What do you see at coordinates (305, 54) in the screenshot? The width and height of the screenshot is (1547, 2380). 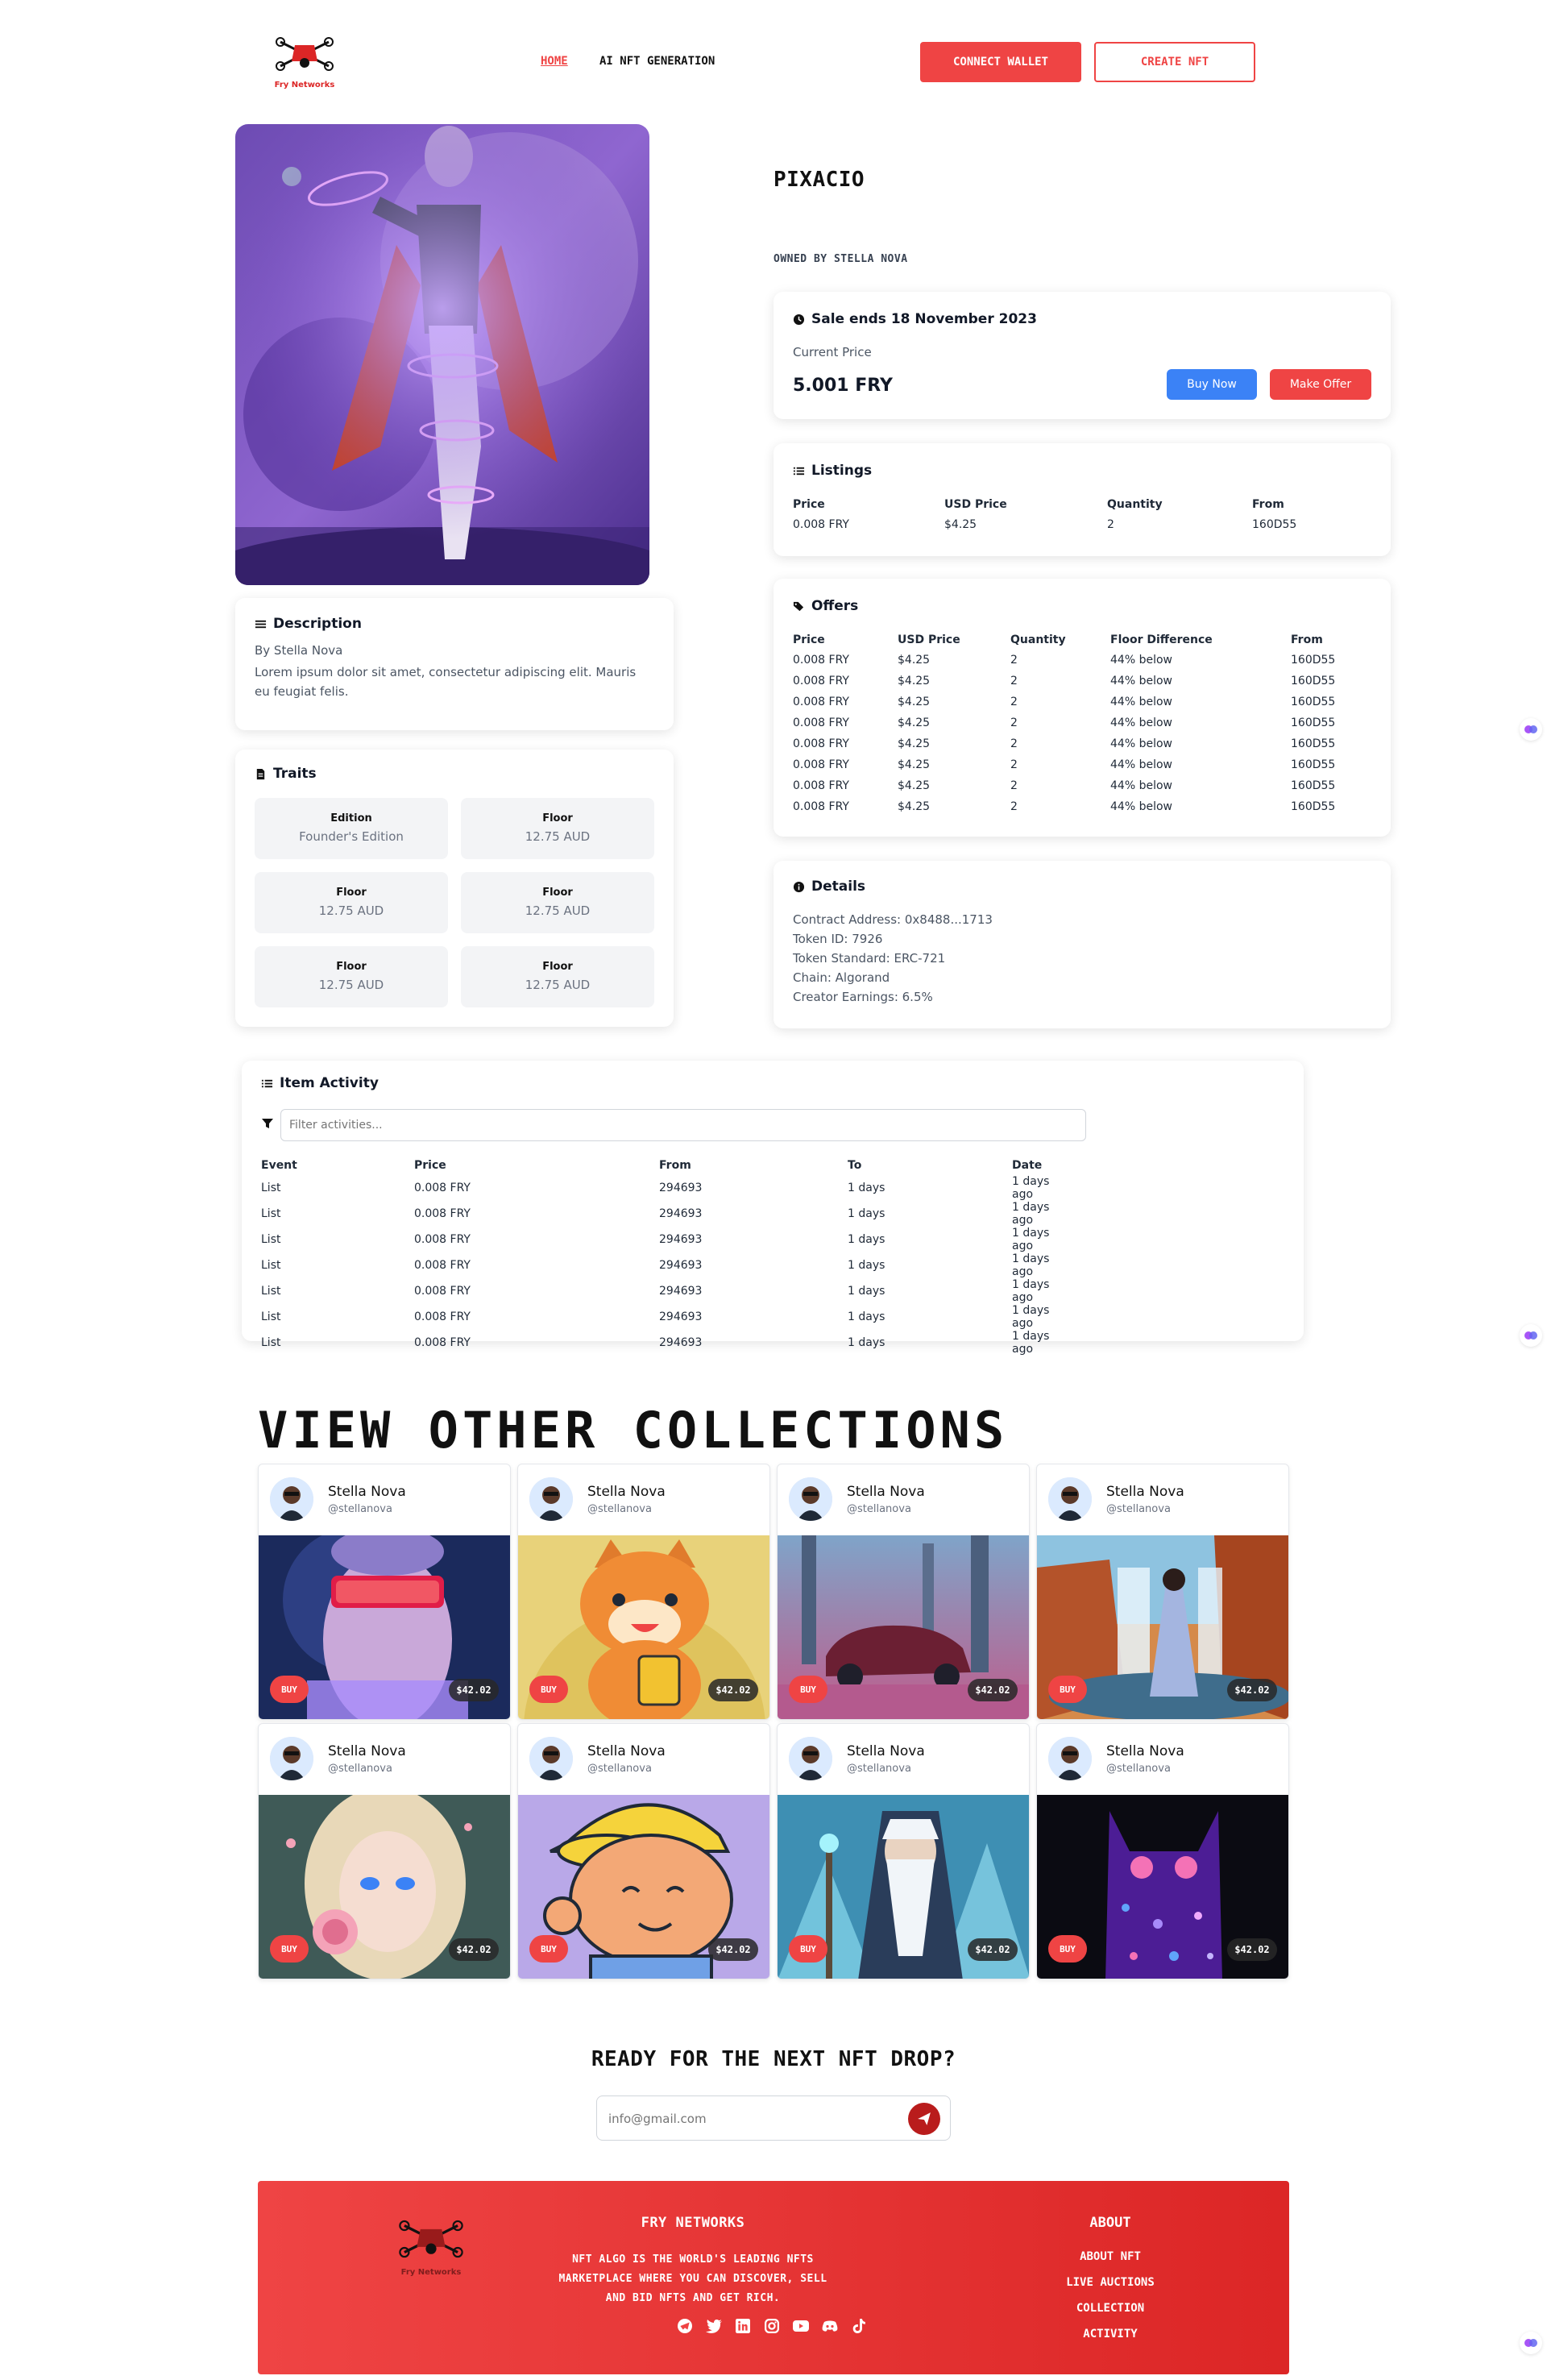 I see `logo-icon` at bounding box center [305, 54].